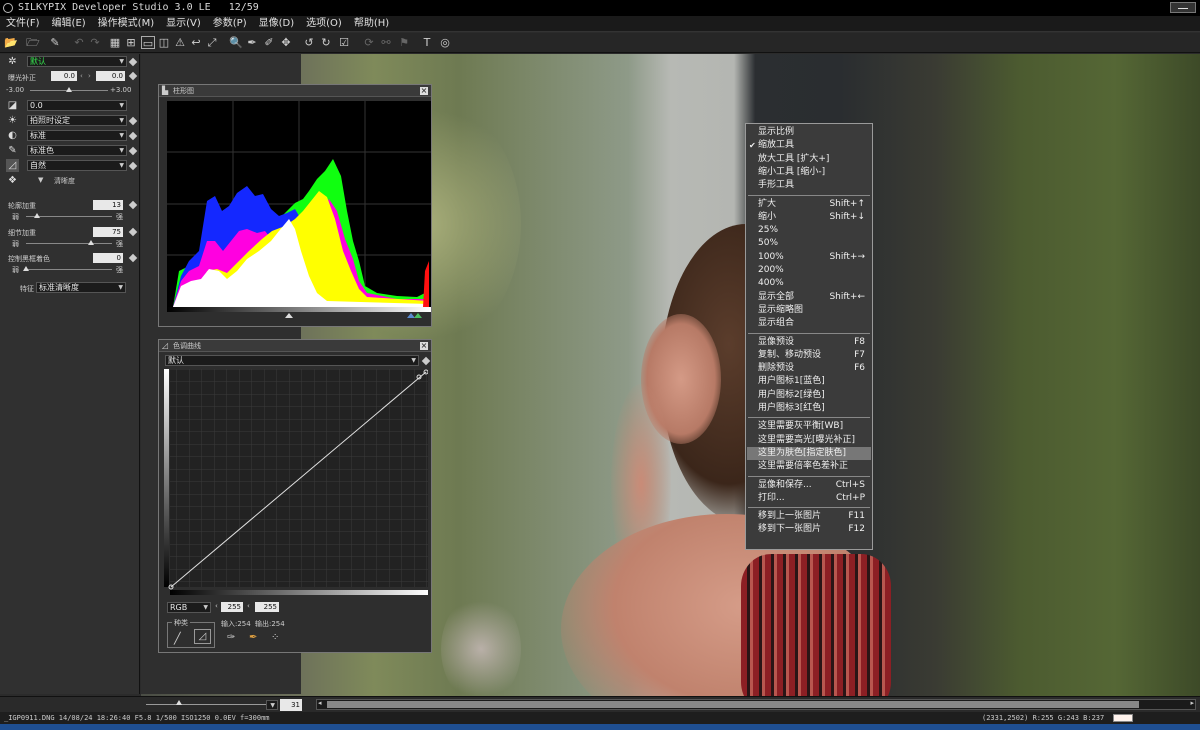 The image size is (1200, 730). Describe the element at coordinates (95, 42) in the screenshot. I see `redo-icon: ↷` at that location.